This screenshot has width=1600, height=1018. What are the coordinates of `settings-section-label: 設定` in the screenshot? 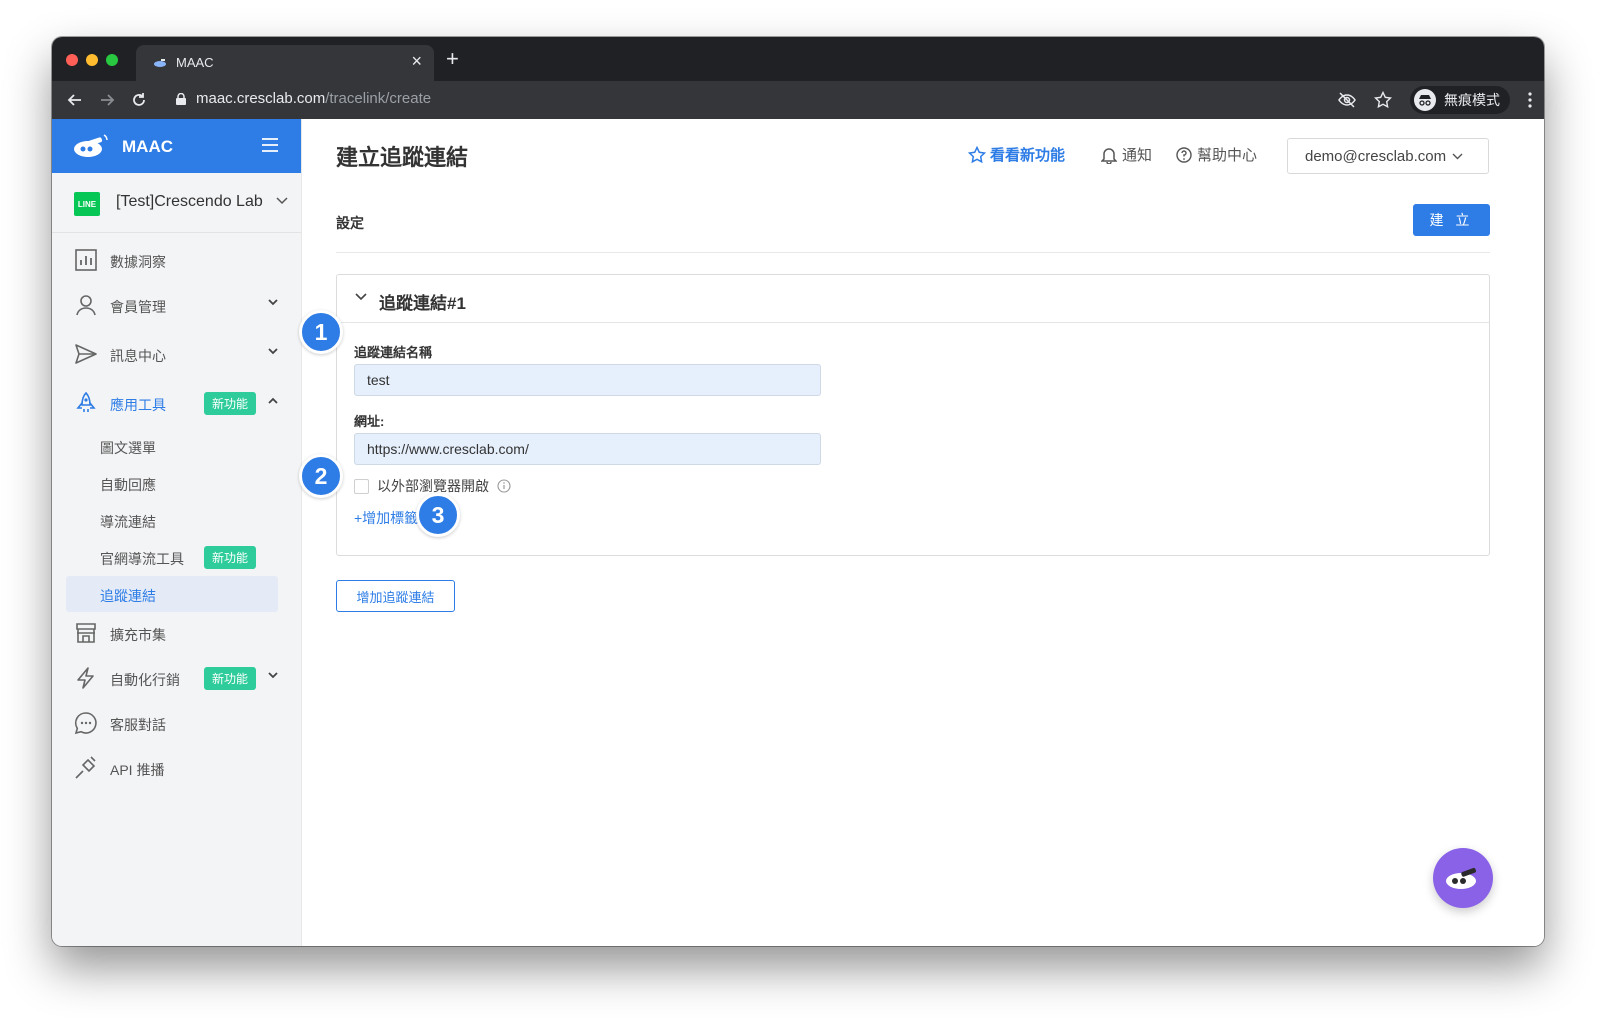 It's located at (350, 223).